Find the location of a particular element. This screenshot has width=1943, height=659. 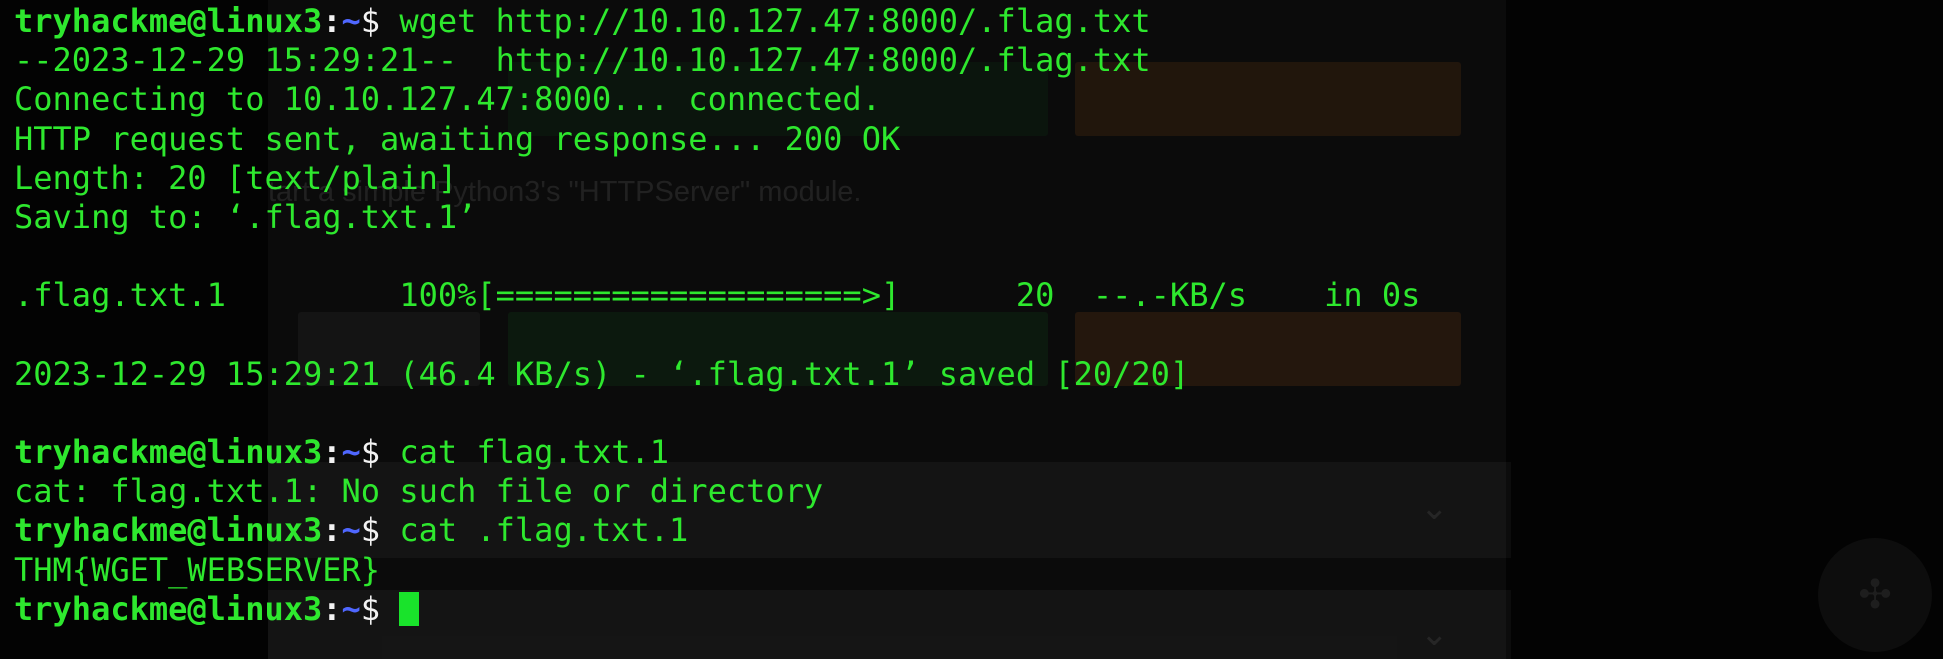

terminal-output-line: Saving to: ‘.flag.txt.1’ is located at coordinates (245, 216).